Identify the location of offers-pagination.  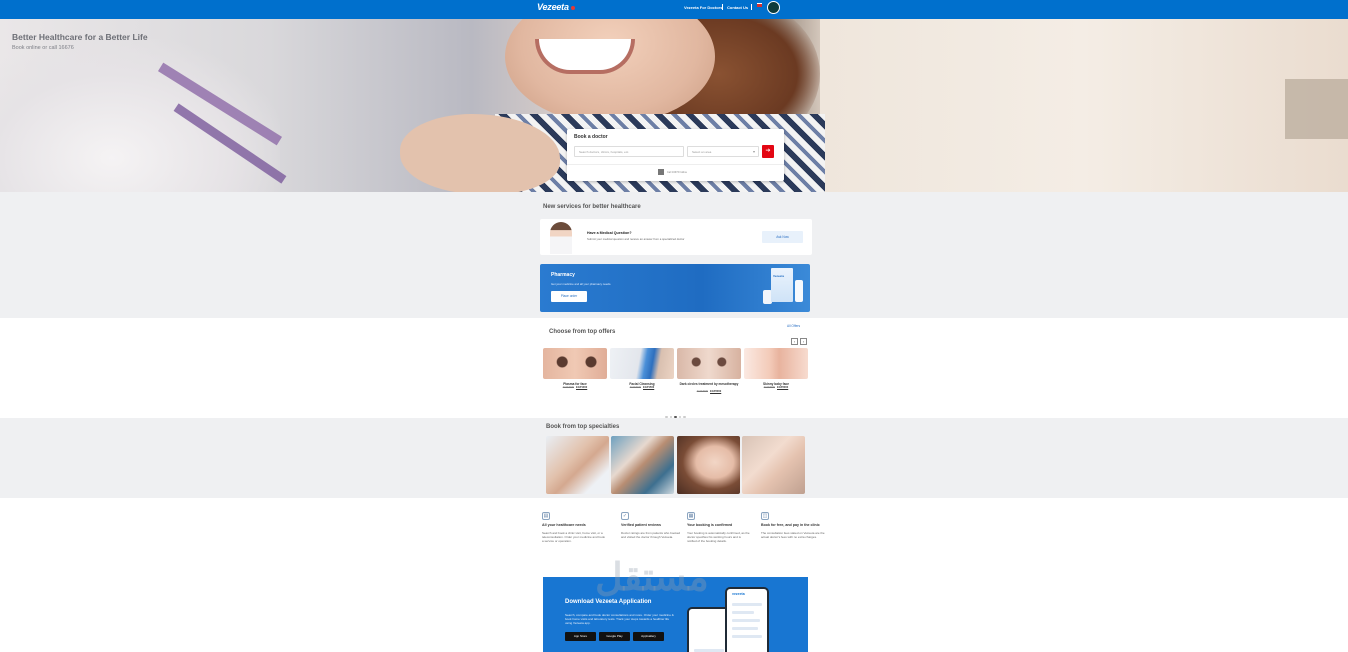
(676, 411).